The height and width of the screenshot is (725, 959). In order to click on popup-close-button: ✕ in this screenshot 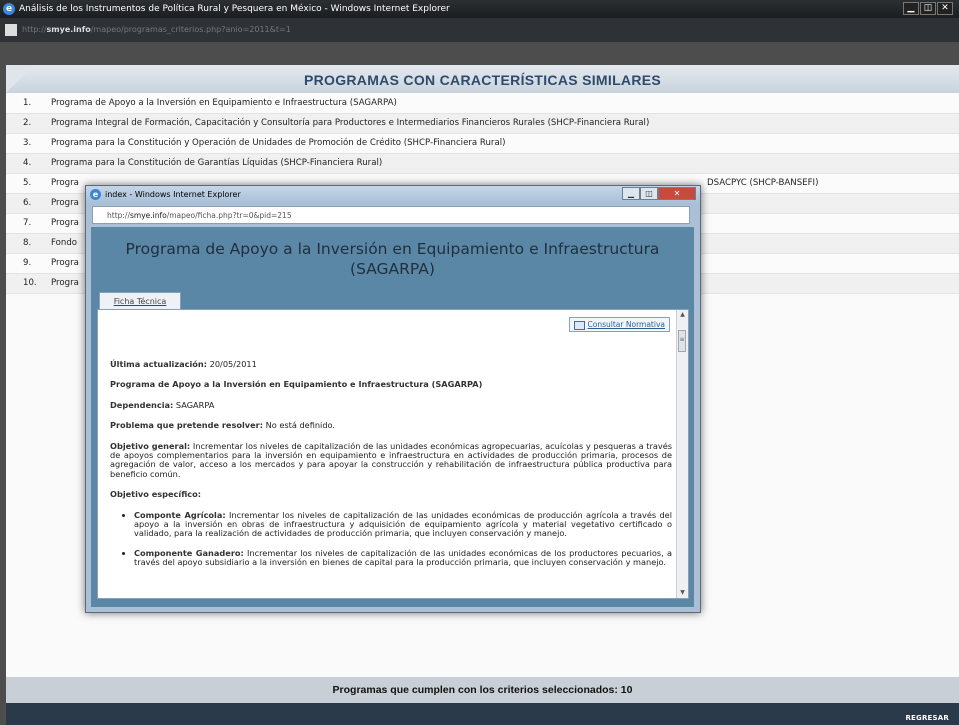, I will do `click(677, 193)`.